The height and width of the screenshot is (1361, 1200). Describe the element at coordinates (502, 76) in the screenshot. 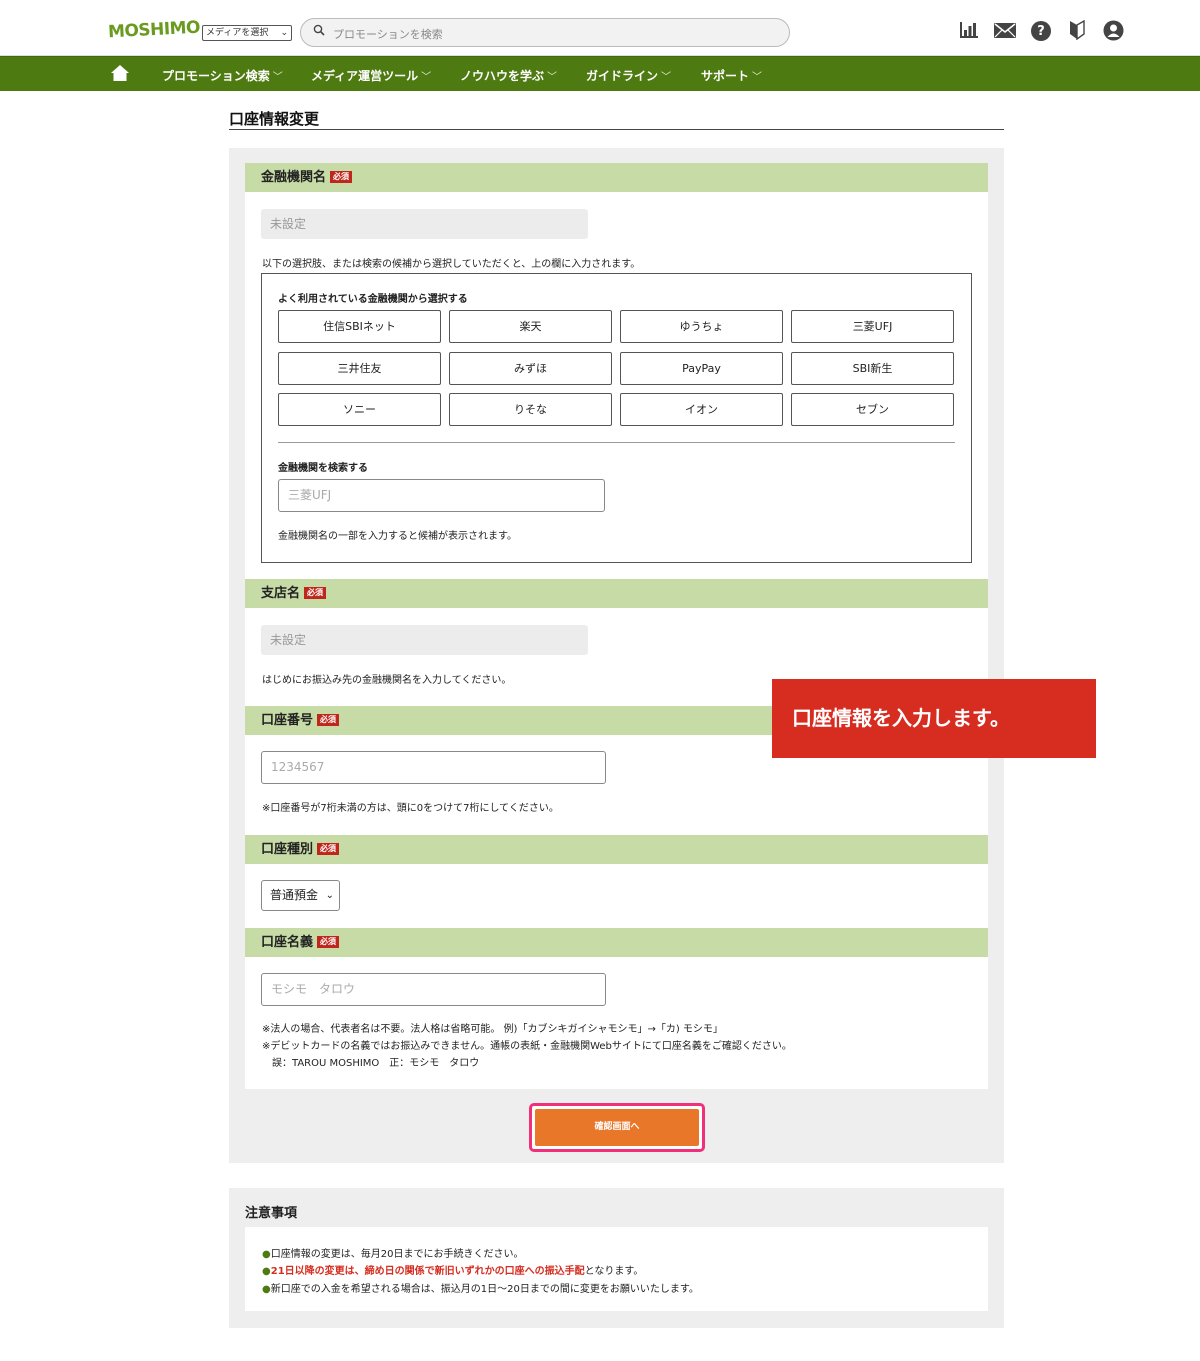

I see `nav-label: ノウハウを学ぶ` at that location.